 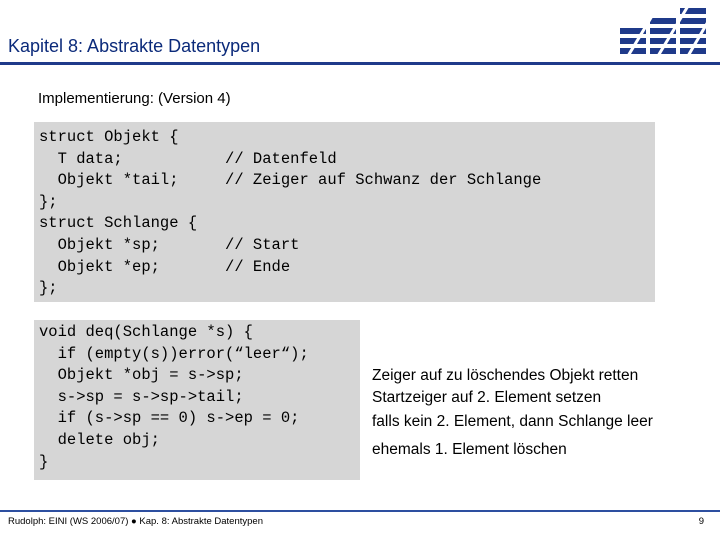 I want to click on footer-divider, so click(x=360, y=511).